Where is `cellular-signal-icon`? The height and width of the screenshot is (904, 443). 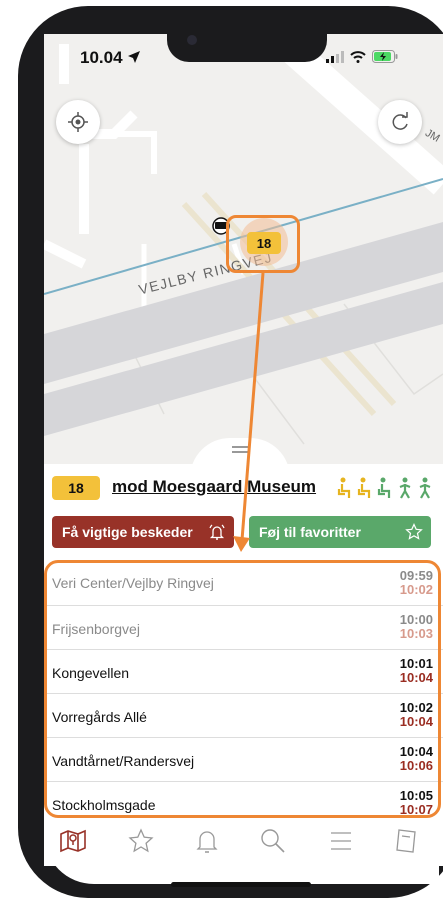 cellular-signal-icon is located at coordinates (335, 56).